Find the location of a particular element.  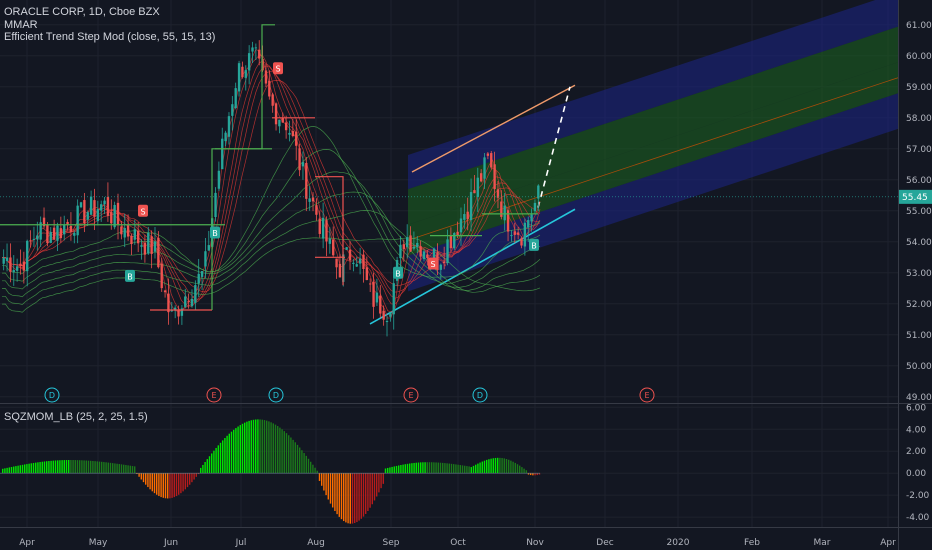

event-marker-label: D is located at coordinates (276, 395).